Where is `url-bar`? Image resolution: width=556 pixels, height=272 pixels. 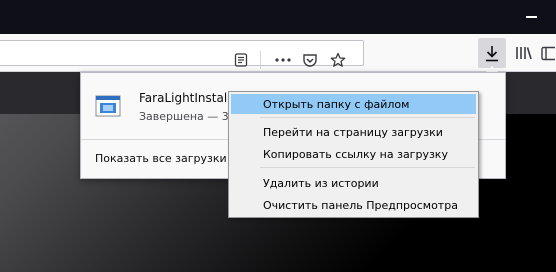 url-bar is located at coordinates (182, 54).